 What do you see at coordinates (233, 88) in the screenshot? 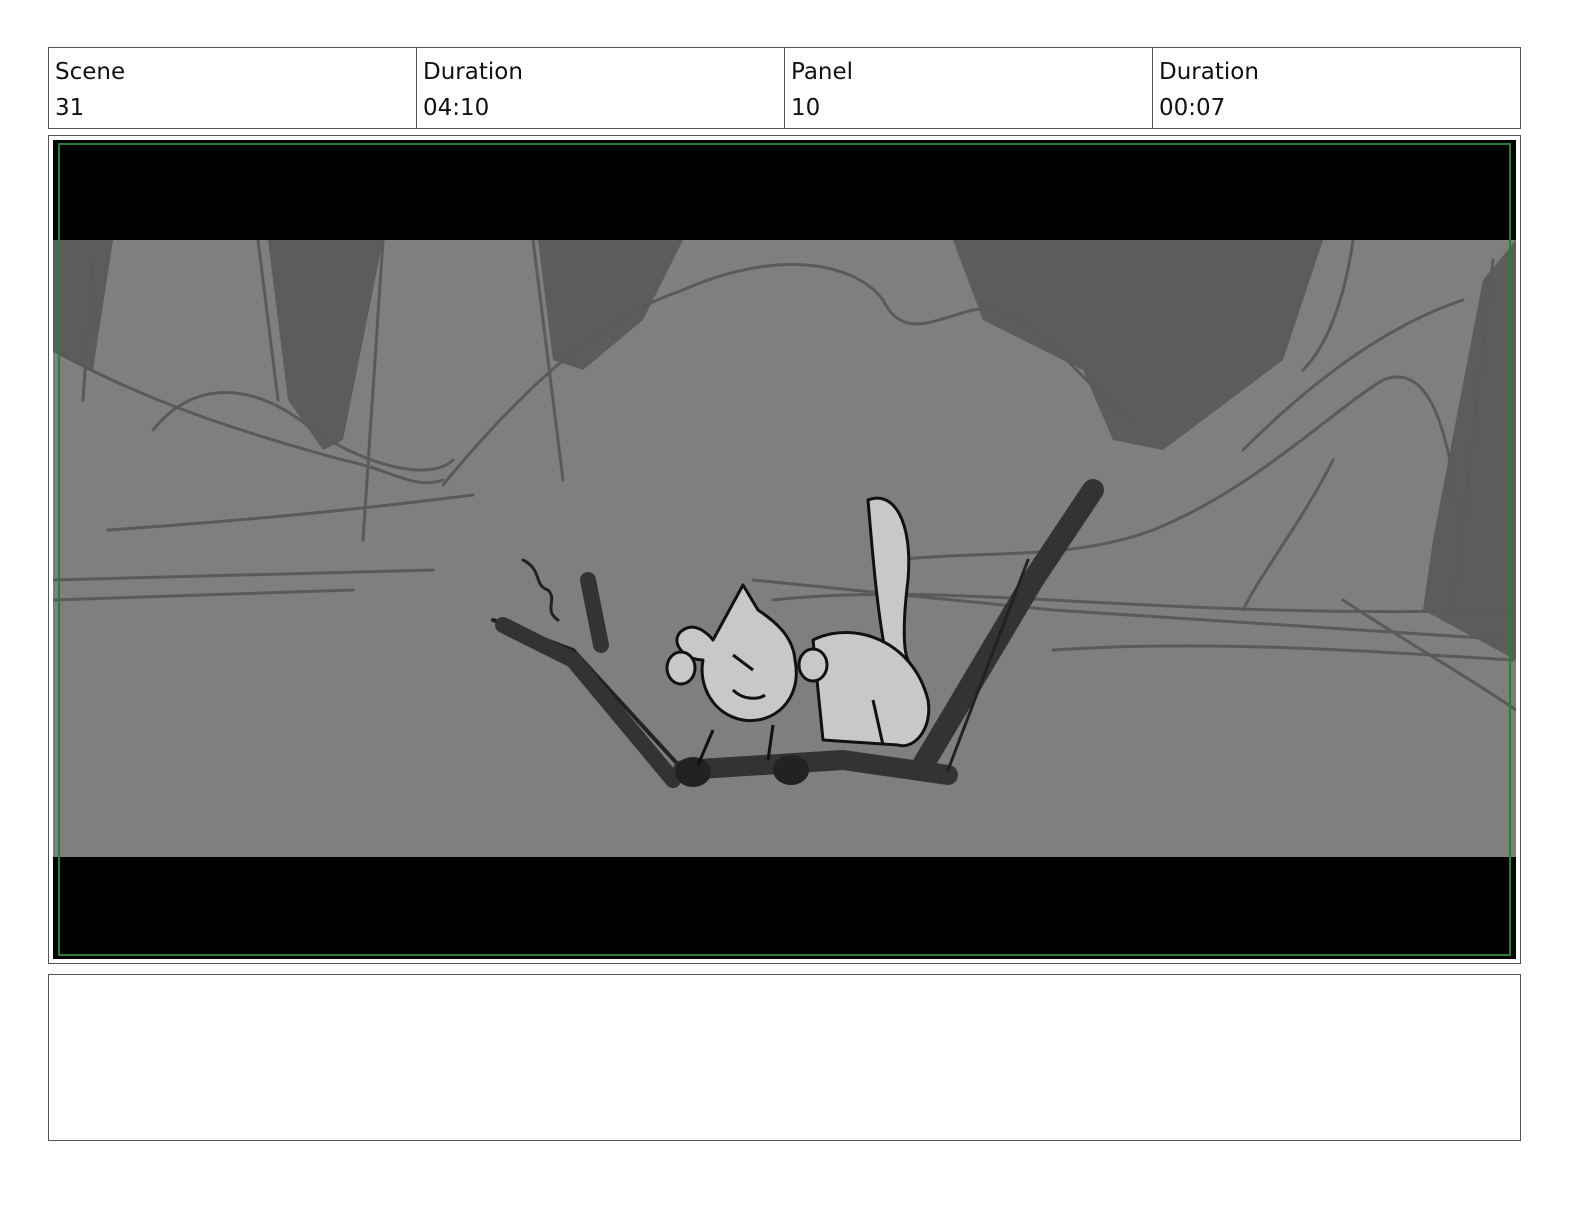
I see `scene-cell: Scene 31` at bounding box center [233, 88].